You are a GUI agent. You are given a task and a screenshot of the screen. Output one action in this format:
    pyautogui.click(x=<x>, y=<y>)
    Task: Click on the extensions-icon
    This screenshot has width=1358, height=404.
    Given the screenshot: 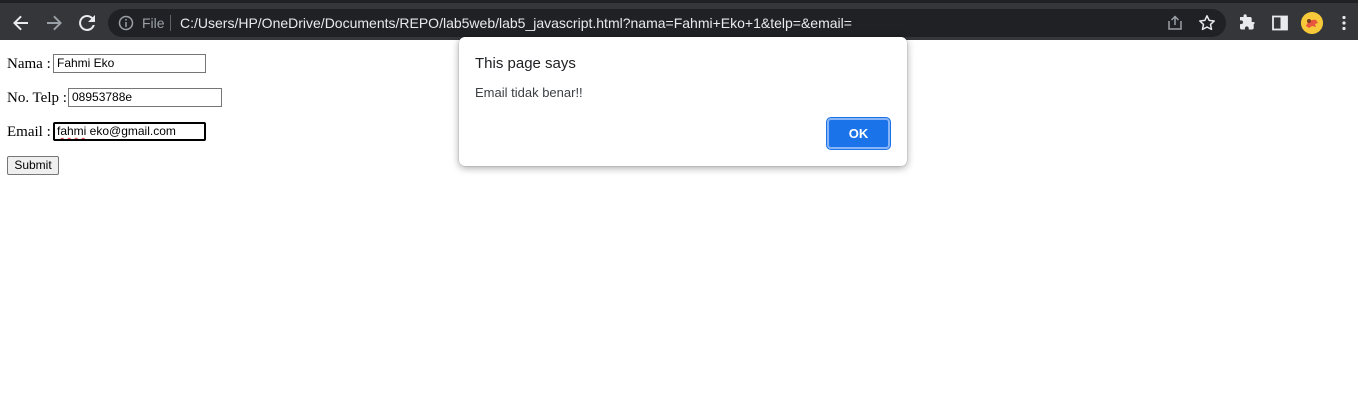 What is the action you would take?
    pyautogui.click(x=1247, y=23)
    